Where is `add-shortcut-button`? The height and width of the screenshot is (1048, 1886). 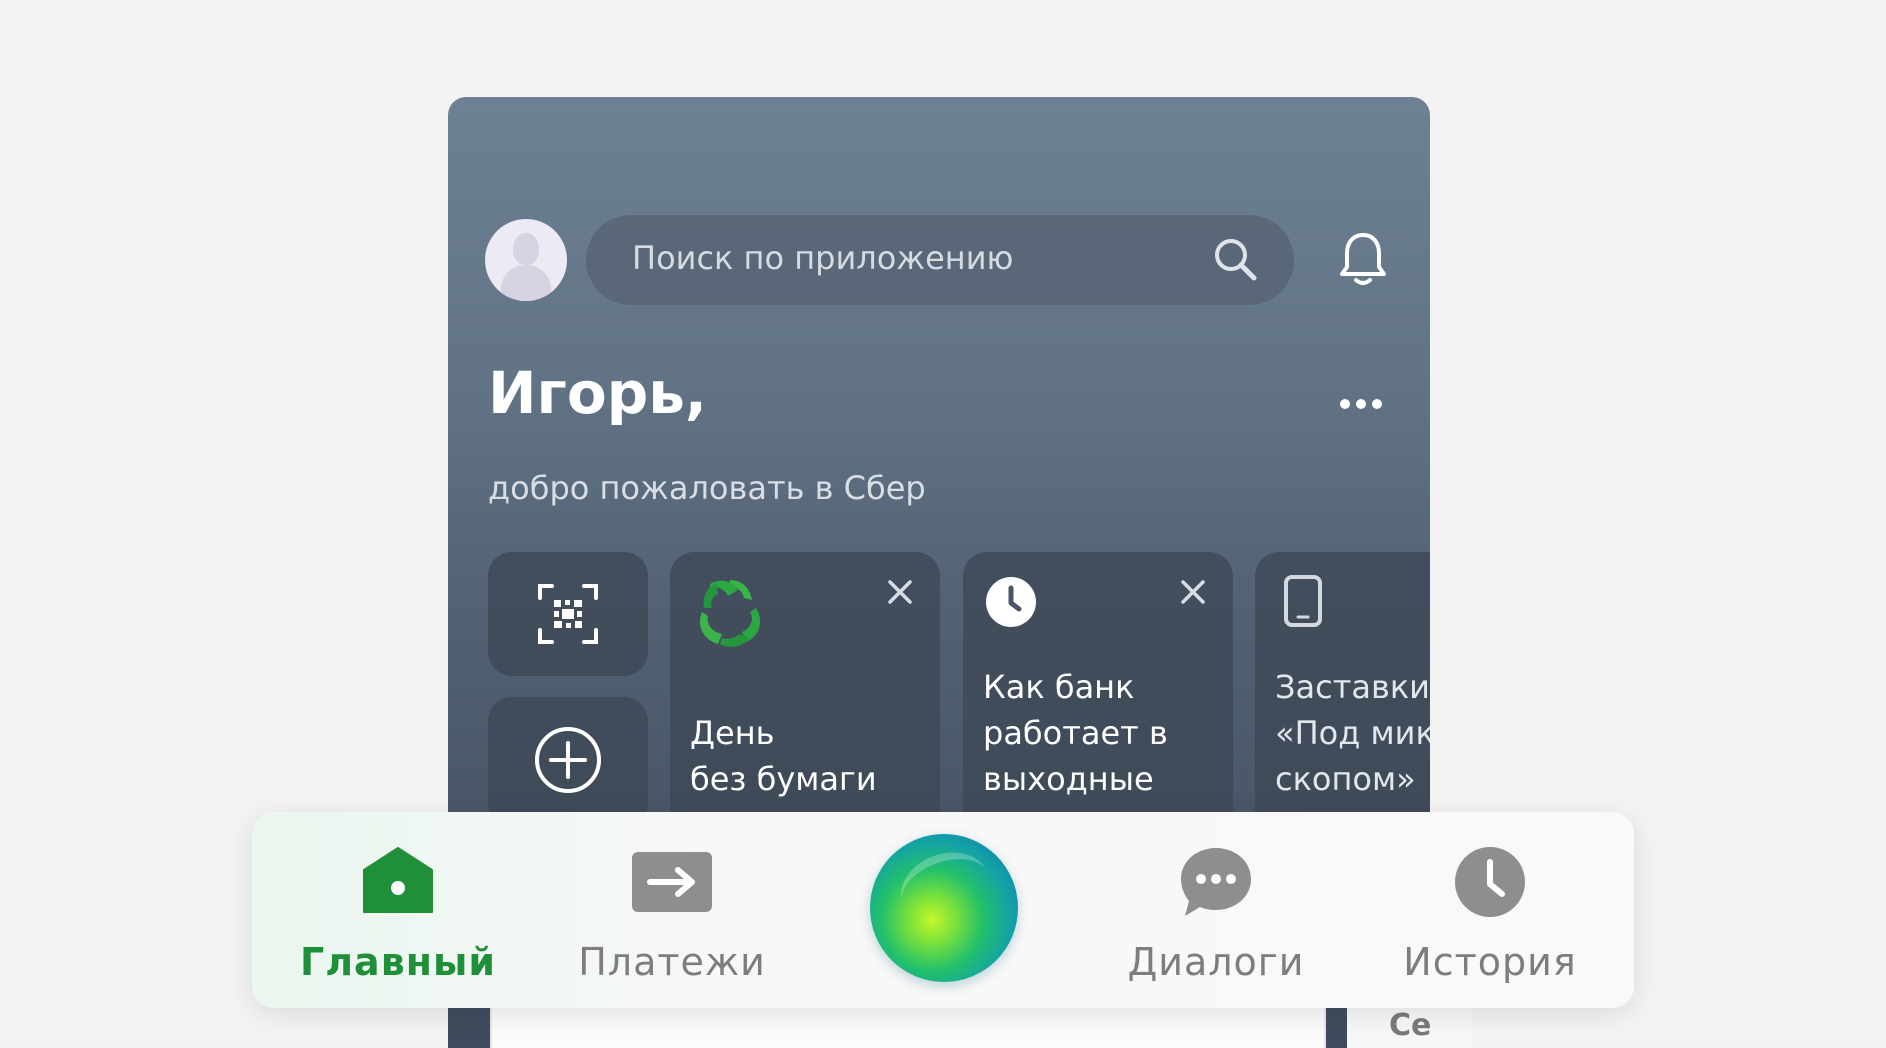
add-shortcut-button is located at coordinates (568, 762).